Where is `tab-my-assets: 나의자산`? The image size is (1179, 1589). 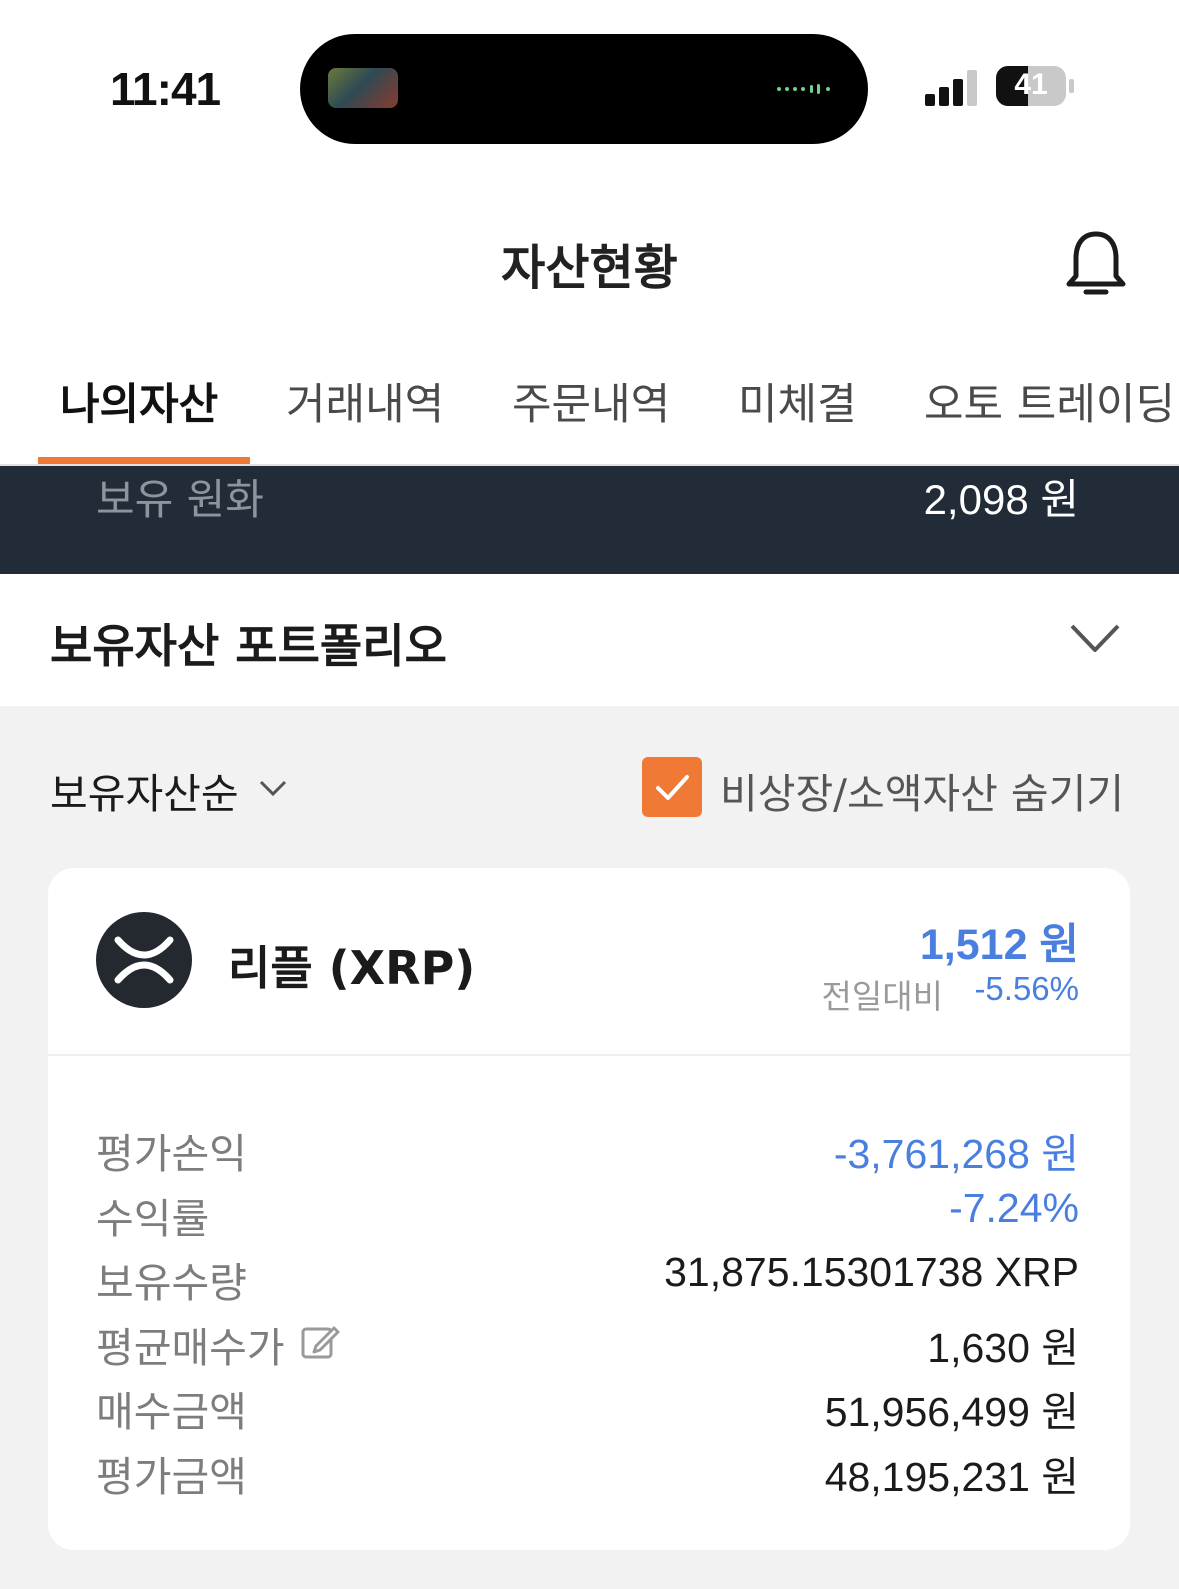 tab-my-assets: 나의자산 is located at coordinates (139, 401).